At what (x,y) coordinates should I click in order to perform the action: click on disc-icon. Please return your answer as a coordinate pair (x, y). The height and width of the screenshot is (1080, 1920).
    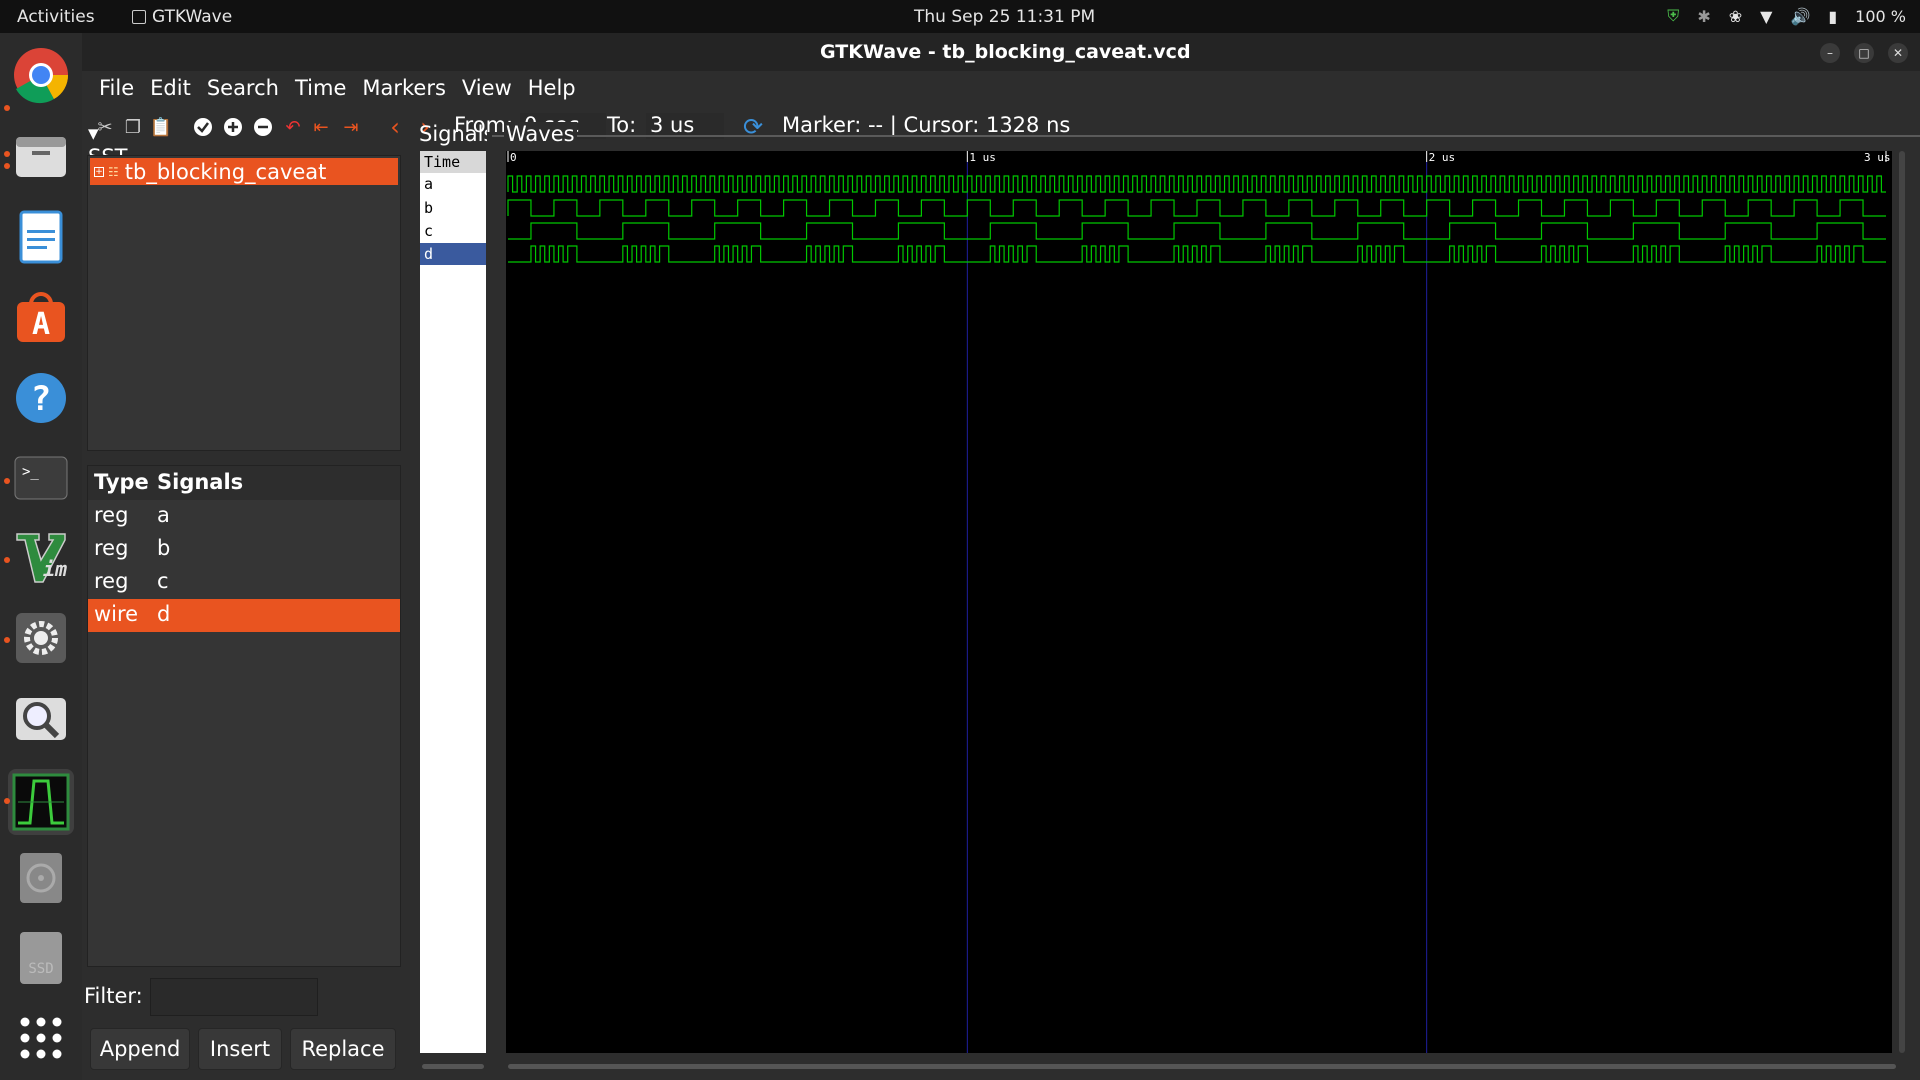
    Looking at the image, I should click on (41, 878).